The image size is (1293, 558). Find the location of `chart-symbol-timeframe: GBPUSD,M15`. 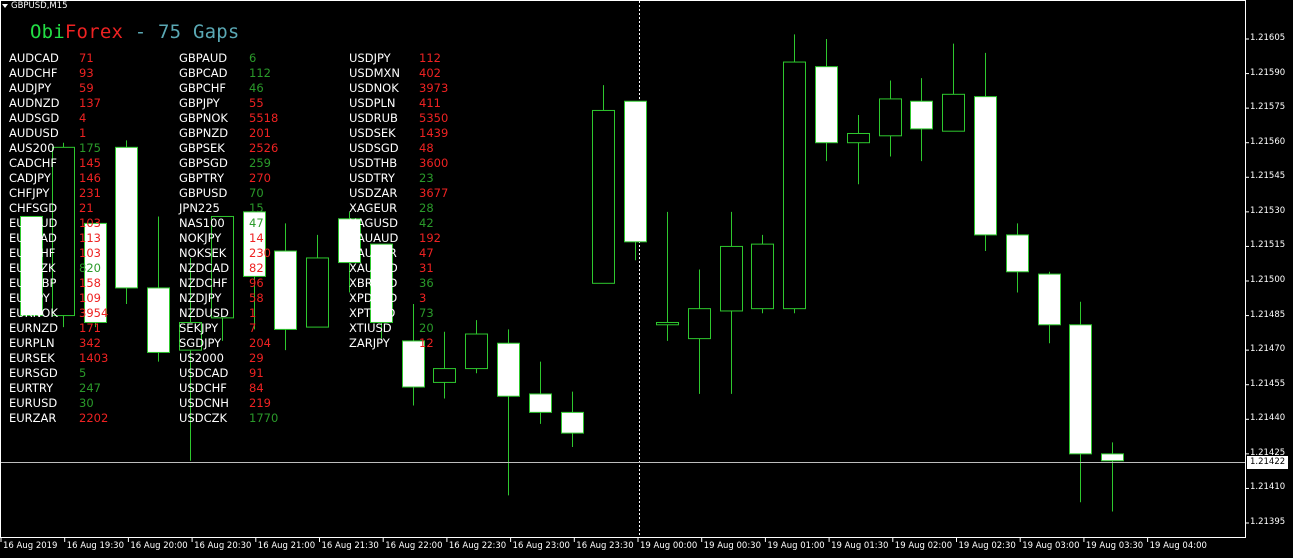

chart-symbol-timeframe: GBPUSD,M15 is located at coordinates (39, 6).